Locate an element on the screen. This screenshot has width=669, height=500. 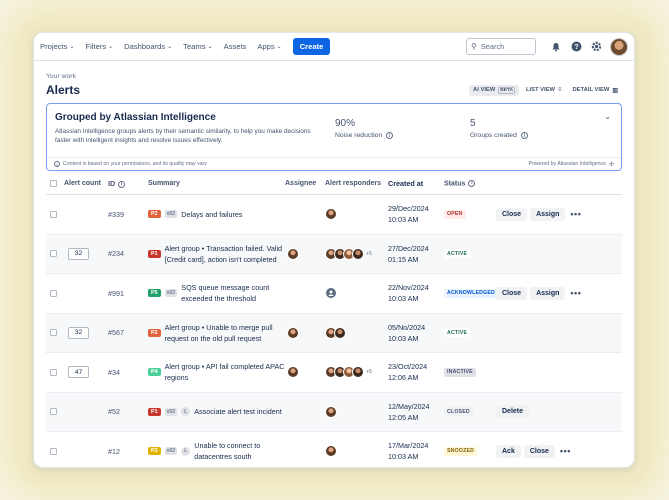
delete-button: Delete is located at coordinates (513, 412).